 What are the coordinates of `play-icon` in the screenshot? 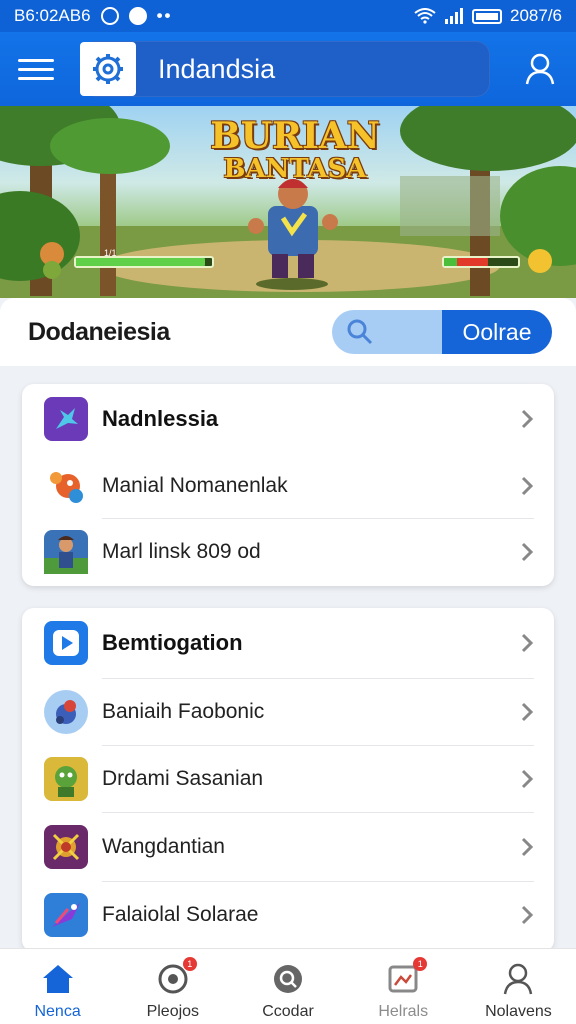 It's located at (66, 643).